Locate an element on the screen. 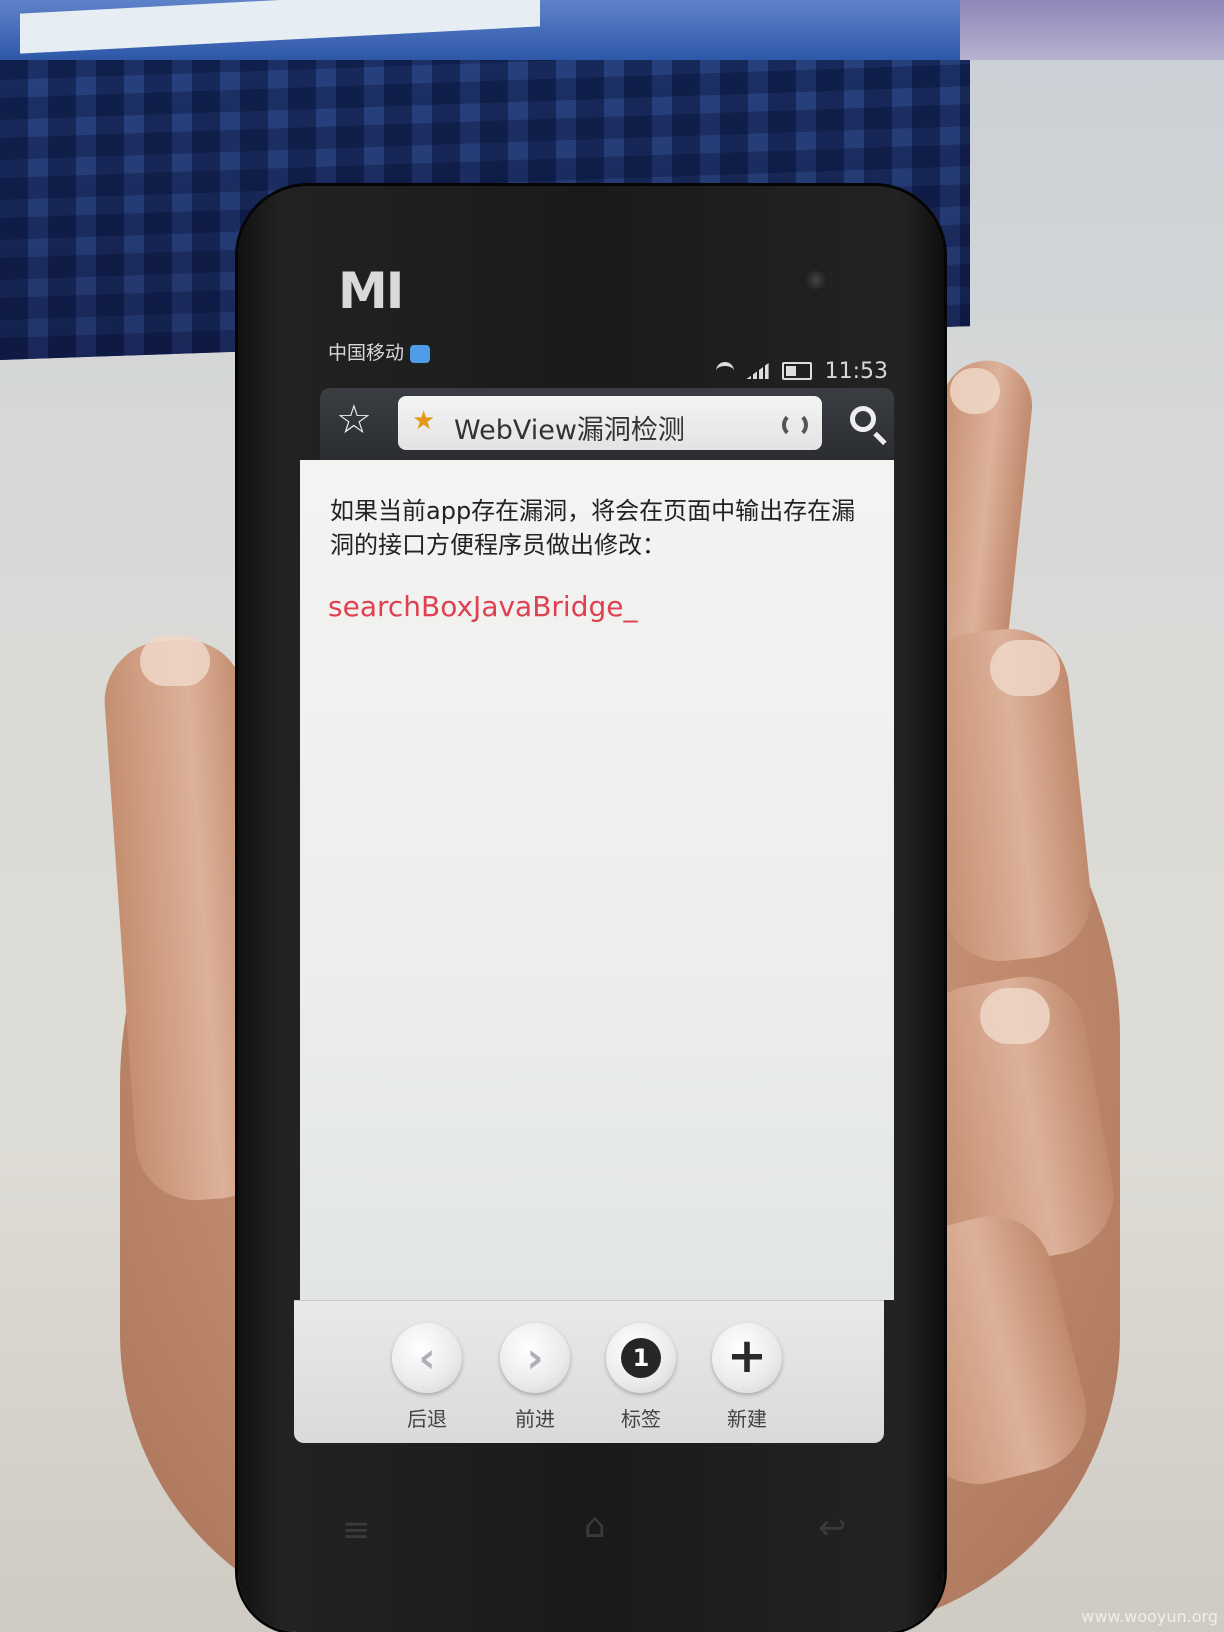  menu-key-icon: ≡ is located at coordinates (356, 1530).